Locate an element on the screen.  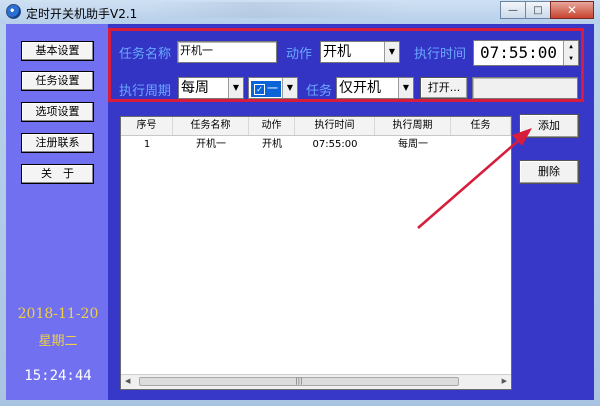
task-type-select: 仅开机 ▼ is located at coordinates (375, 88).